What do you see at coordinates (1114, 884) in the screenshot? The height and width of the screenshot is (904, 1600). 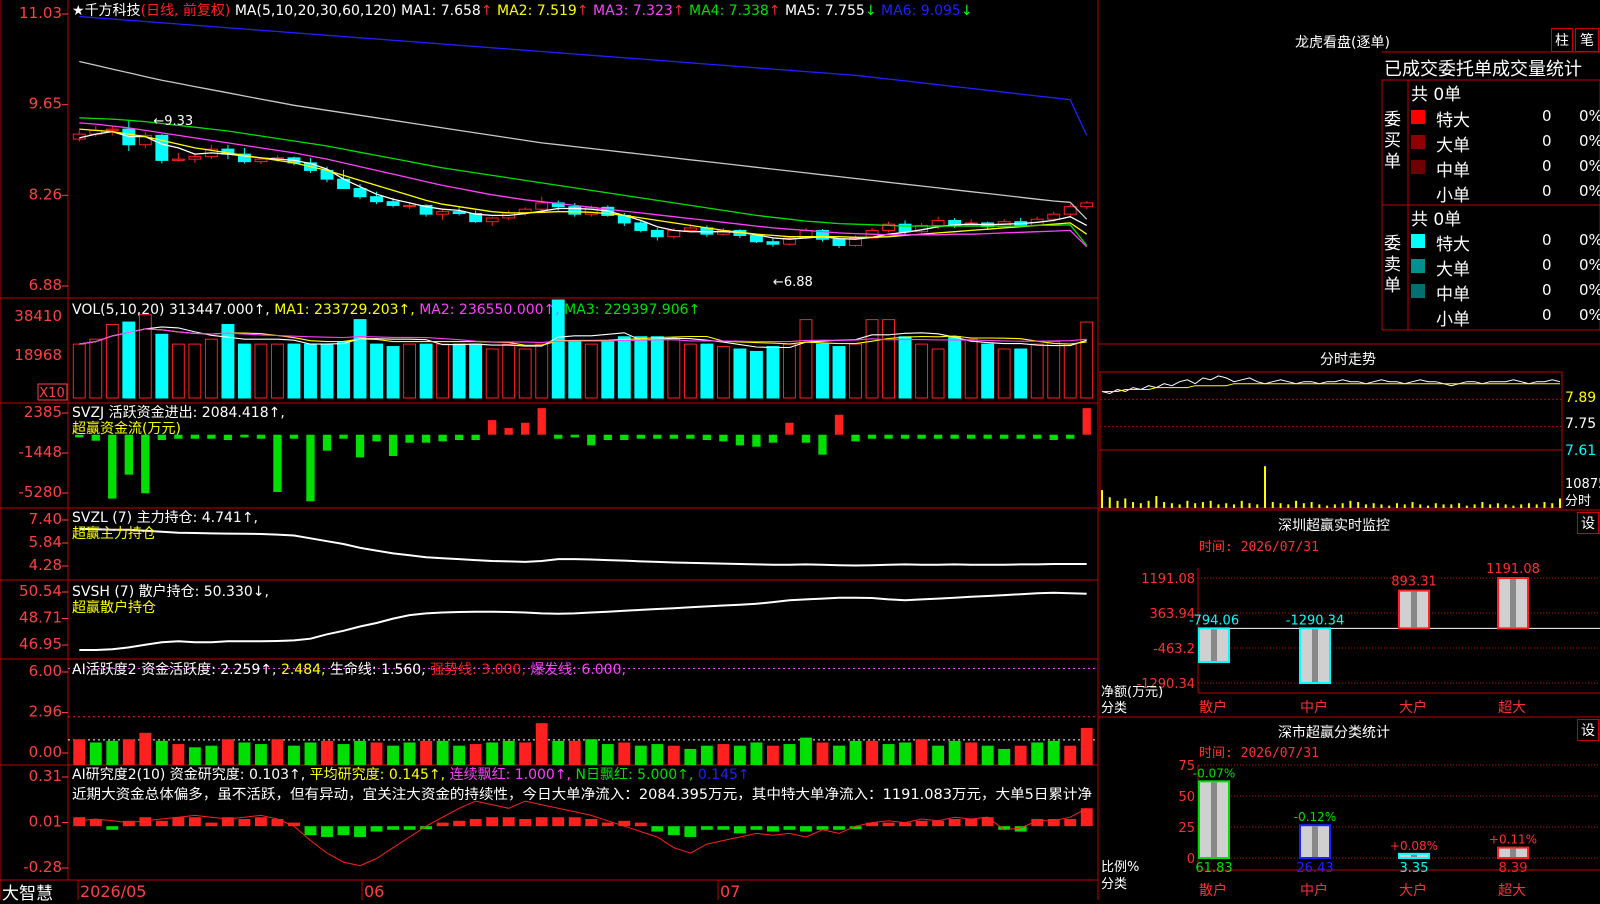 I see `classify-xlabel: 分类` at bounding box center [1114, 884].